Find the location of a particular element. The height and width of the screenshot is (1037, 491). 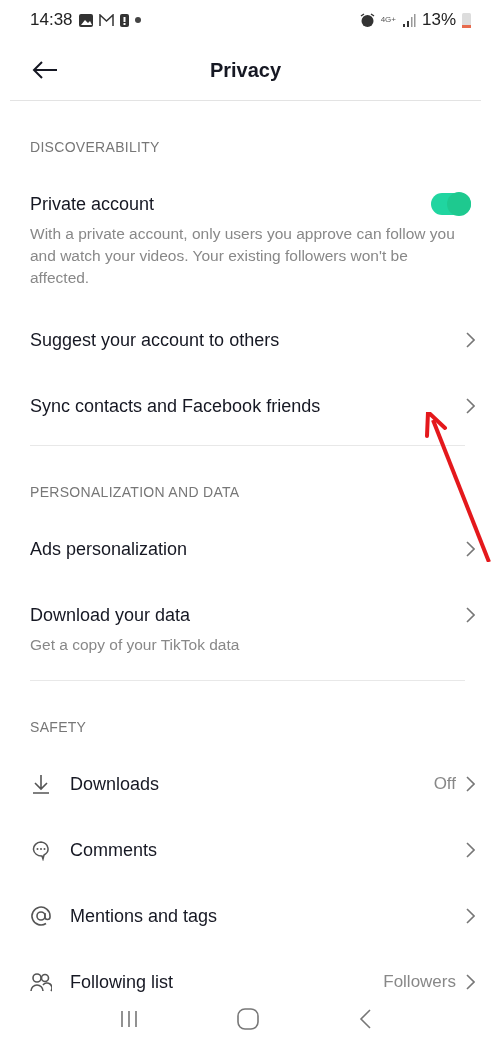

battery-percent: 13% is located at coordinates (438, 20).